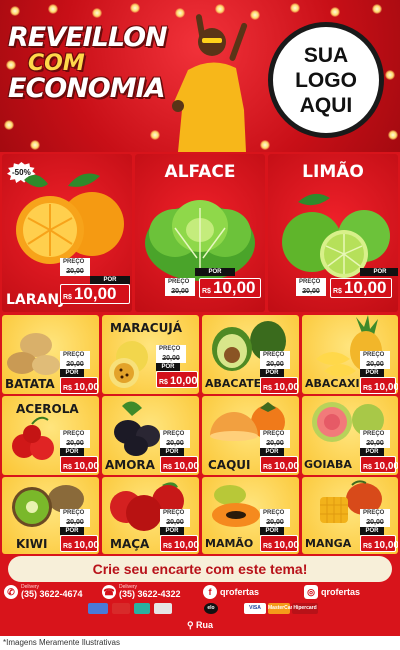 Image resolution: width=400 pixels, height=650 pixels. Describe the element at coordinates (305, 608) in the screenshot. I see `hipercard-icon: Hipercard` at that location.